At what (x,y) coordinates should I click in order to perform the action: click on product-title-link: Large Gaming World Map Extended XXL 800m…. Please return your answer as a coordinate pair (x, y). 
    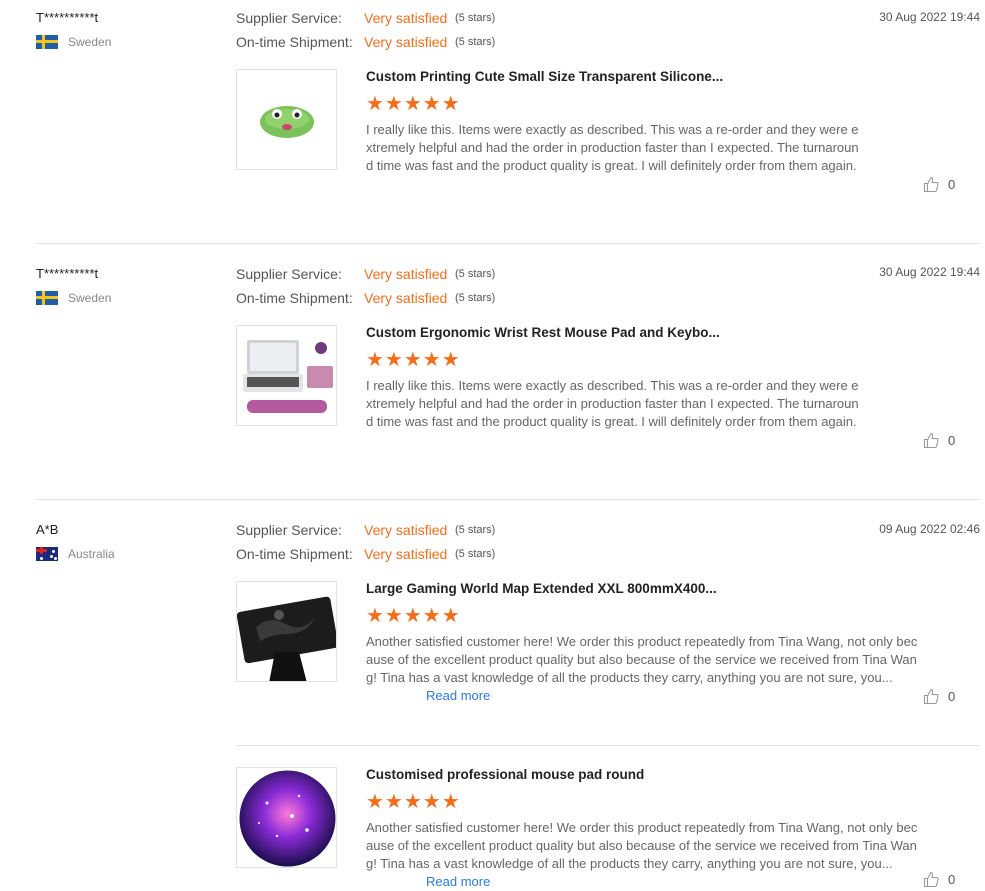
    Looking at the image, I should click on (541, 588).